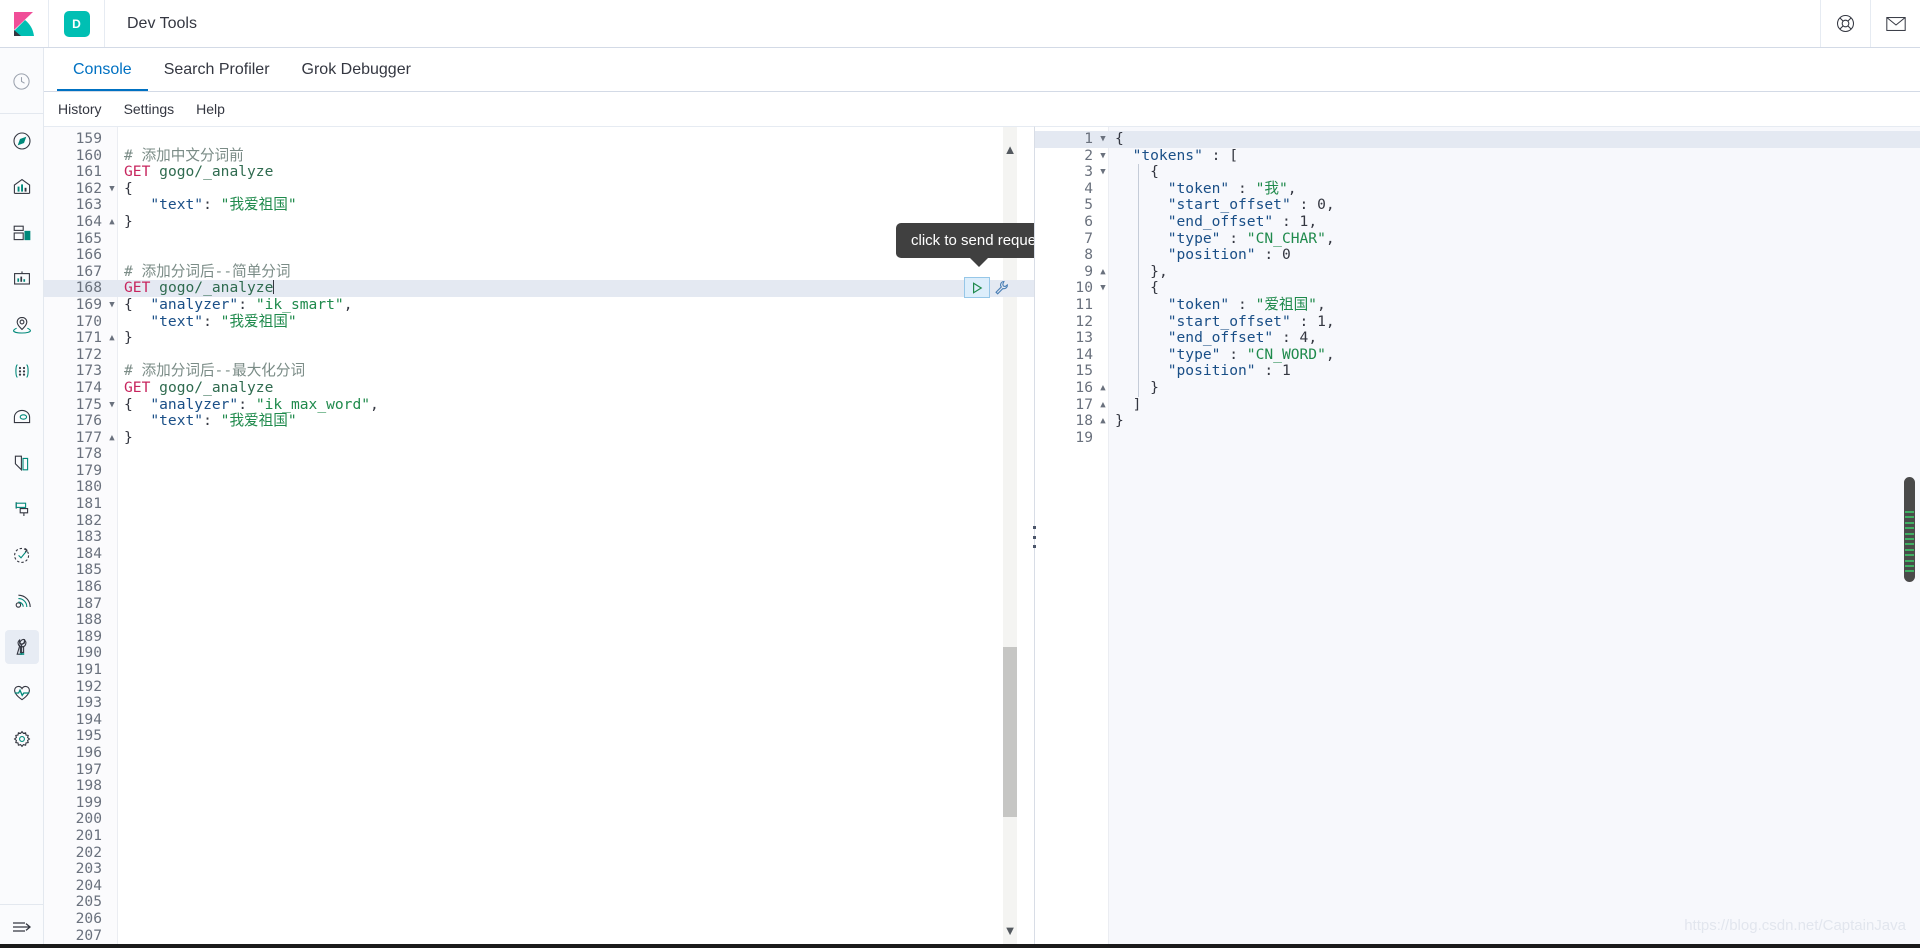 This screenshot has height=948, width=1920. I want to click on code-line: 189, so click(539, 637).